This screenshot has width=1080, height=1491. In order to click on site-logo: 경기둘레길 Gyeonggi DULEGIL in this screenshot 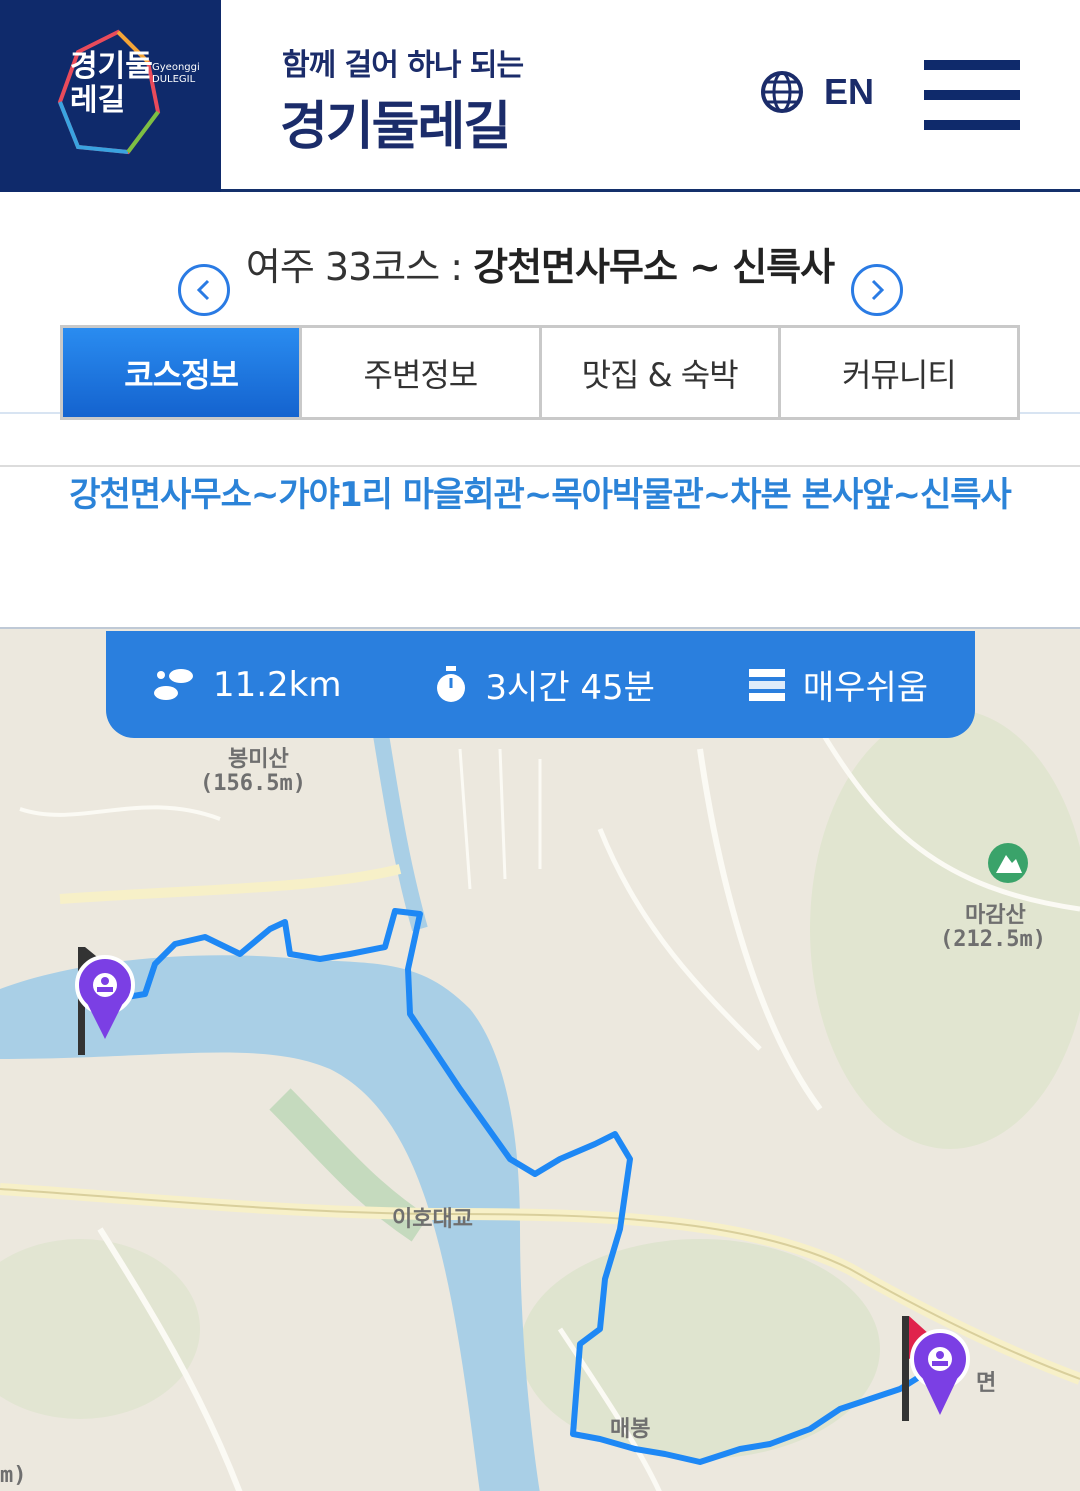, I will do `click(110, 96)`.